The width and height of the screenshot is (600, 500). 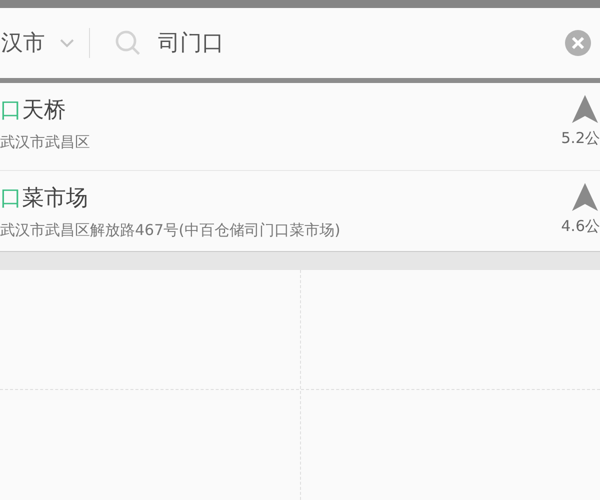 What do you see at coordinates (170, 230) in the screenshot?
I see `place-address: 武汉市武昌区解放路467号(中百仓储司门口菜市场)` at bounding box center [170, 230].